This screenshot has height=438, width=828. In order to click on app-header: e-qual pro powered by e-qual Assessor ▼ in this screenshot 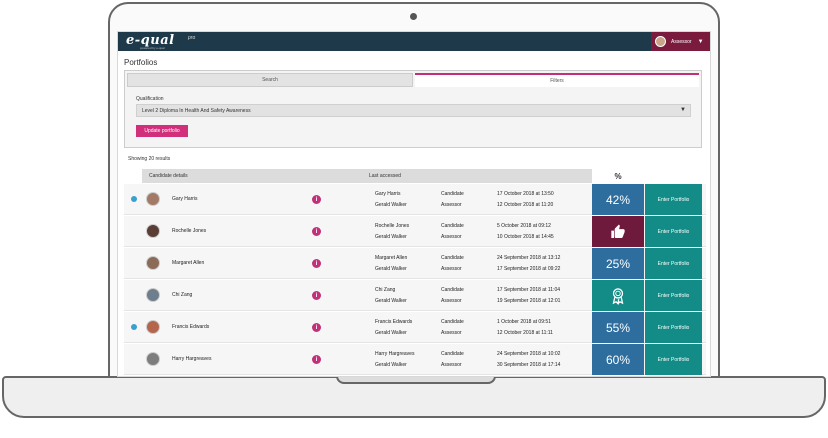, I will do `click(414, 41)`.